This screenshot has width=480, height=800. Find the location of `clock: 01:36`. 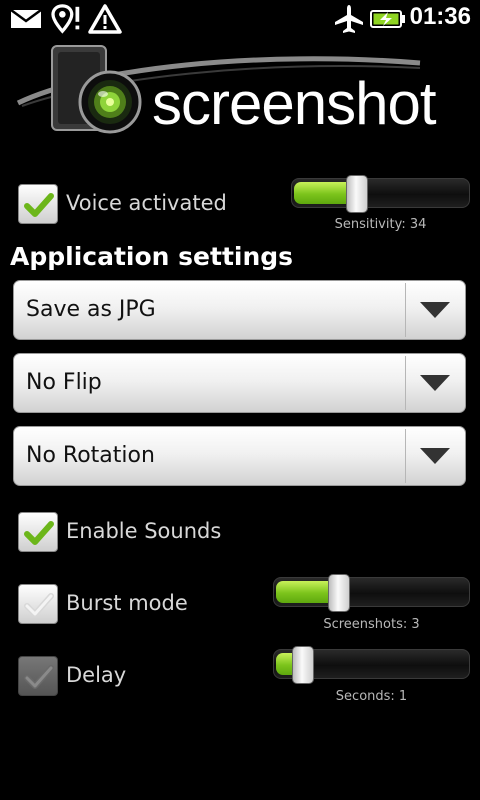

clock: 01:36 is located at coordinates (440, 16).